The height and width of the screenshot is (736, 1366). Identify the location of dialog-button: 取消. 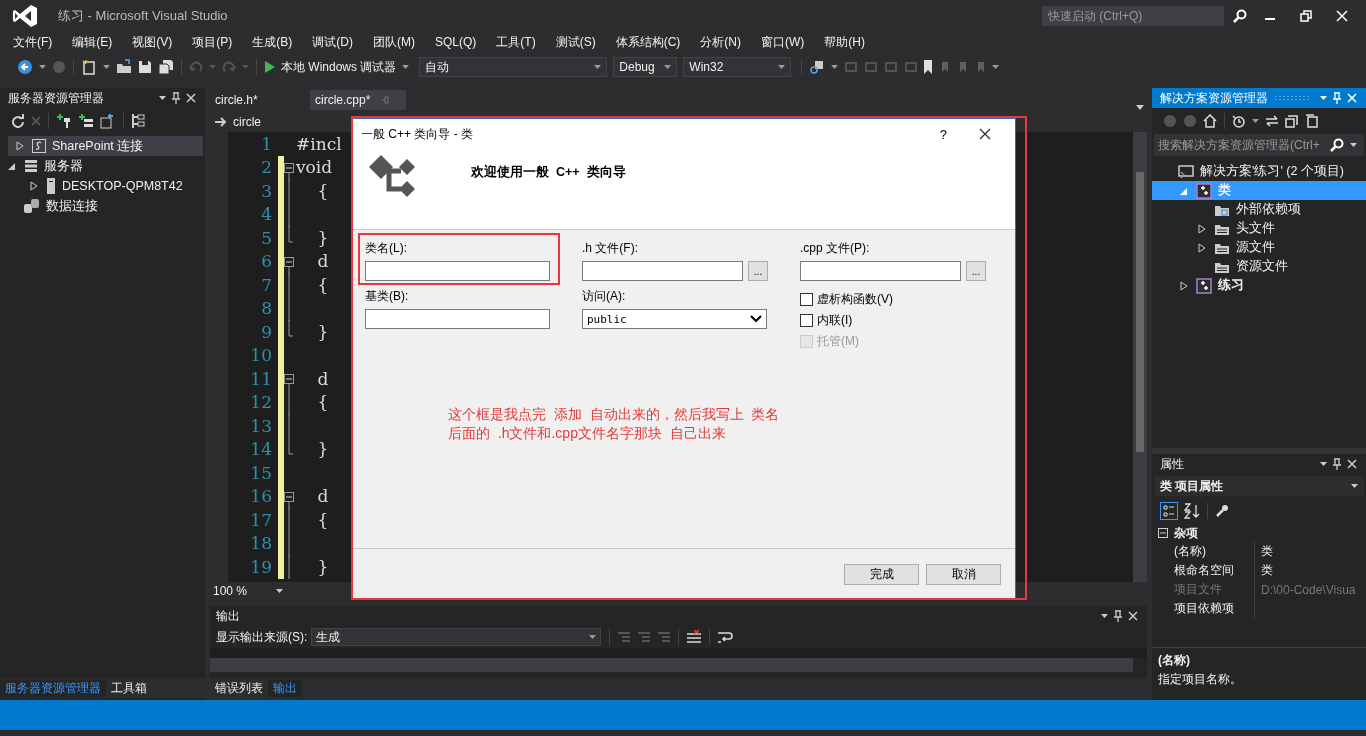
(963, 574).